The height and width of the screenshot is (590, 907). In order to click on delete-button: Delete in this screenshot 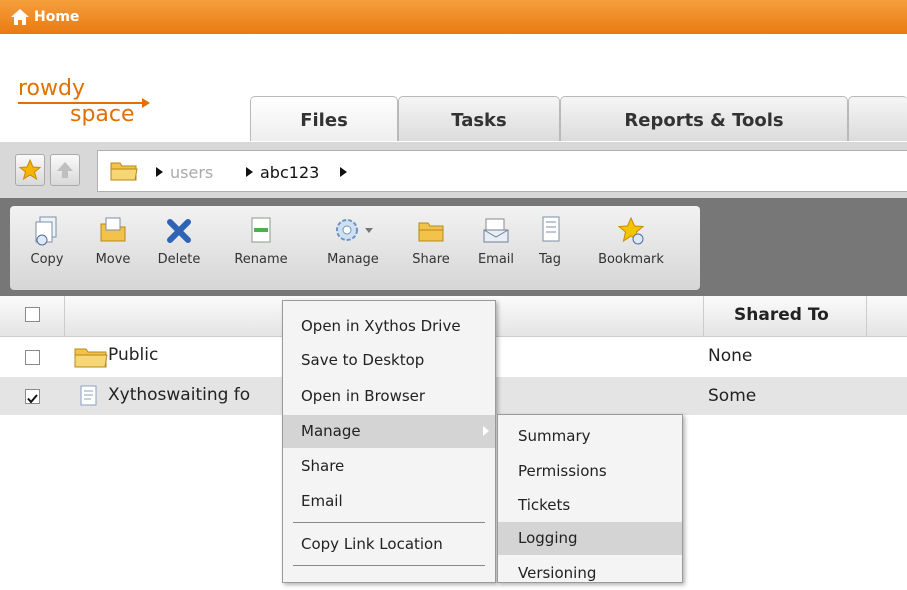, I will do `click(179, 240)`.